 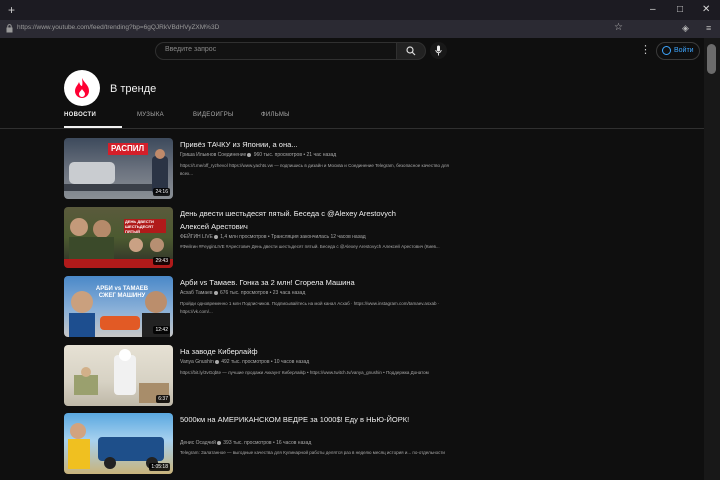 I want to click on signin-label: Войти, so click(x=684, y=50).